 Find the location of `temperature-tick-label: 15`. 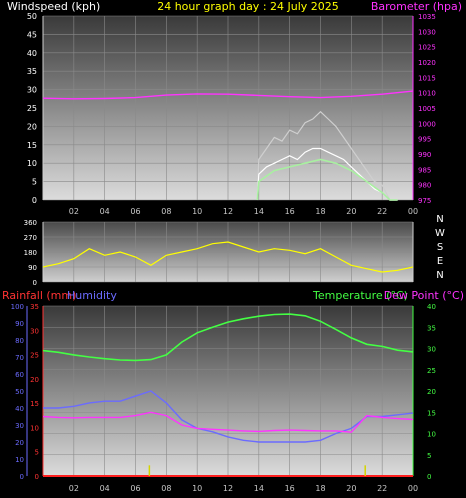

temperature-tick-label: 15 is located at coordinates (431, 413).